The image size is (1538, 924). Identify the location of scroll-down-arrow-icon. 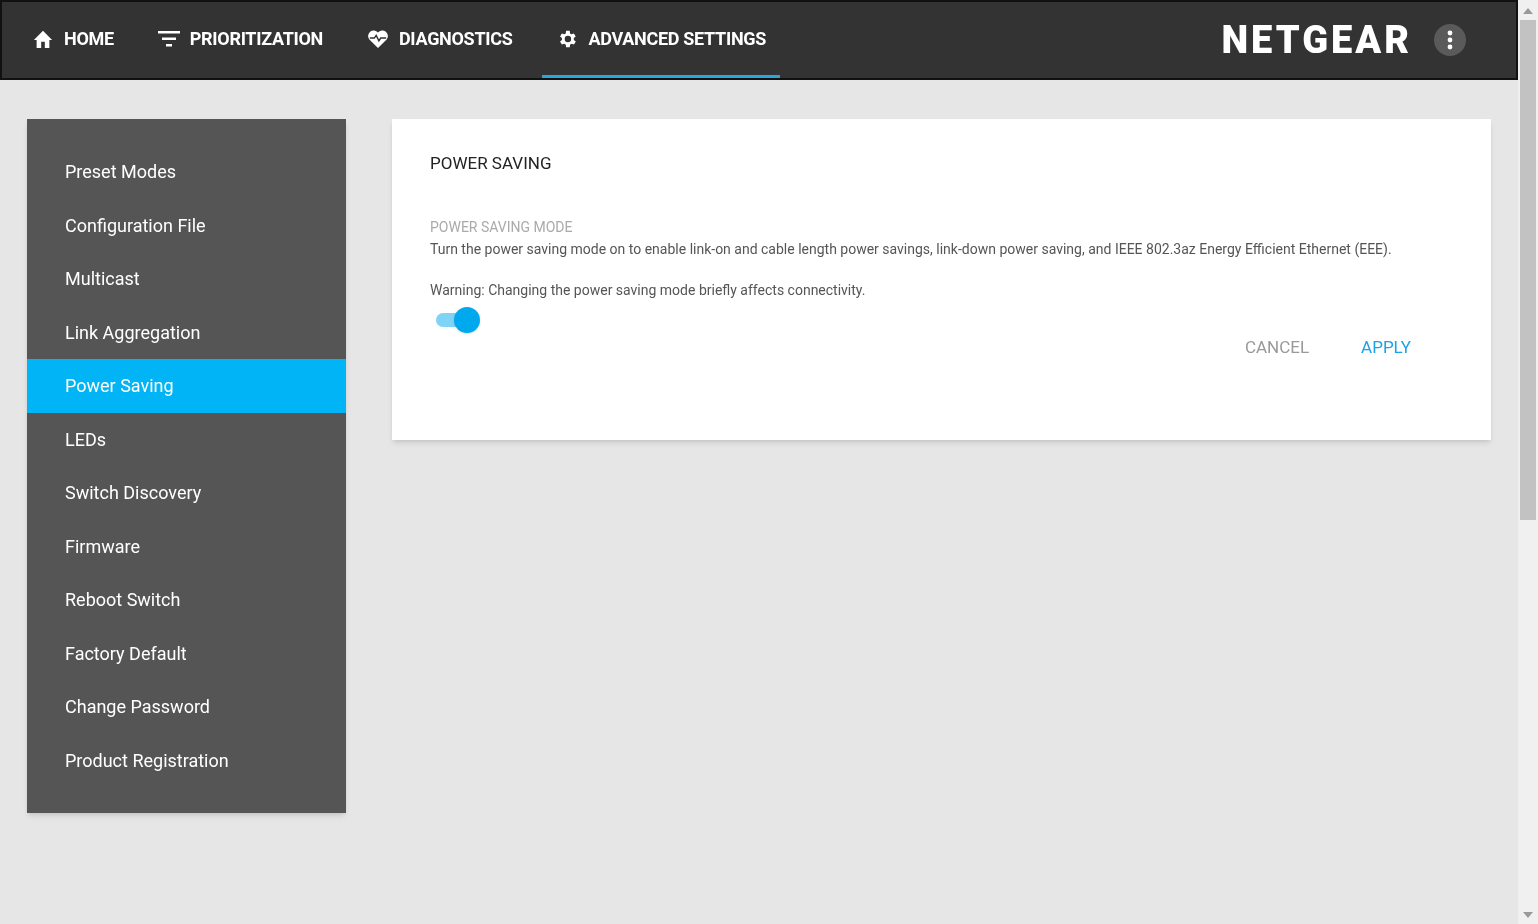
(1528, 915).